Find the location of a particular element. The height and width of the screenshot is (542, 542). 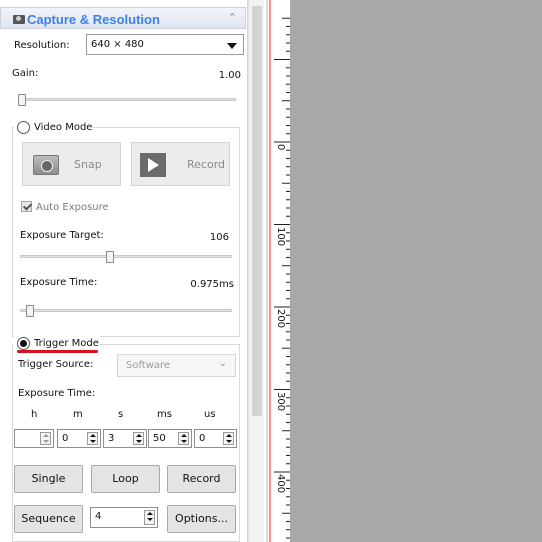

panel-scrollbar is located at coordinates (256, 271).